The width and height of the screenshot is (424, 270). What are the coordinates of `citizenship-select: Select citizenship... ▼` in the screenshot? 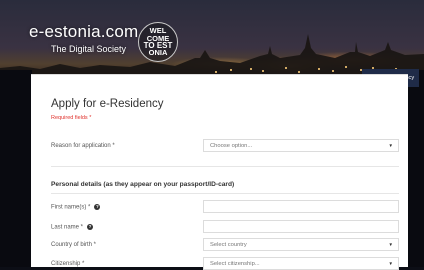 It's located at (301, 263).